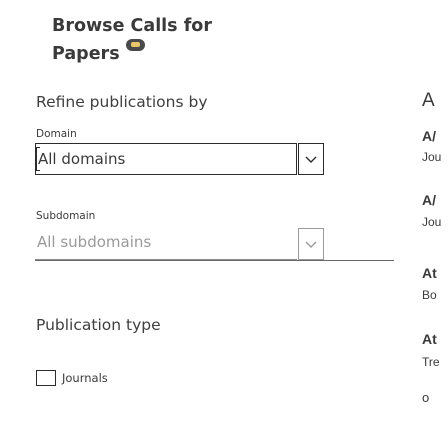 Image resolution: width=448 pixels, height=448 pixels. What do you see at coordinates (46, 378) in the screenshot?
I see `journals-checkbox` at bounding box center [46, 378].